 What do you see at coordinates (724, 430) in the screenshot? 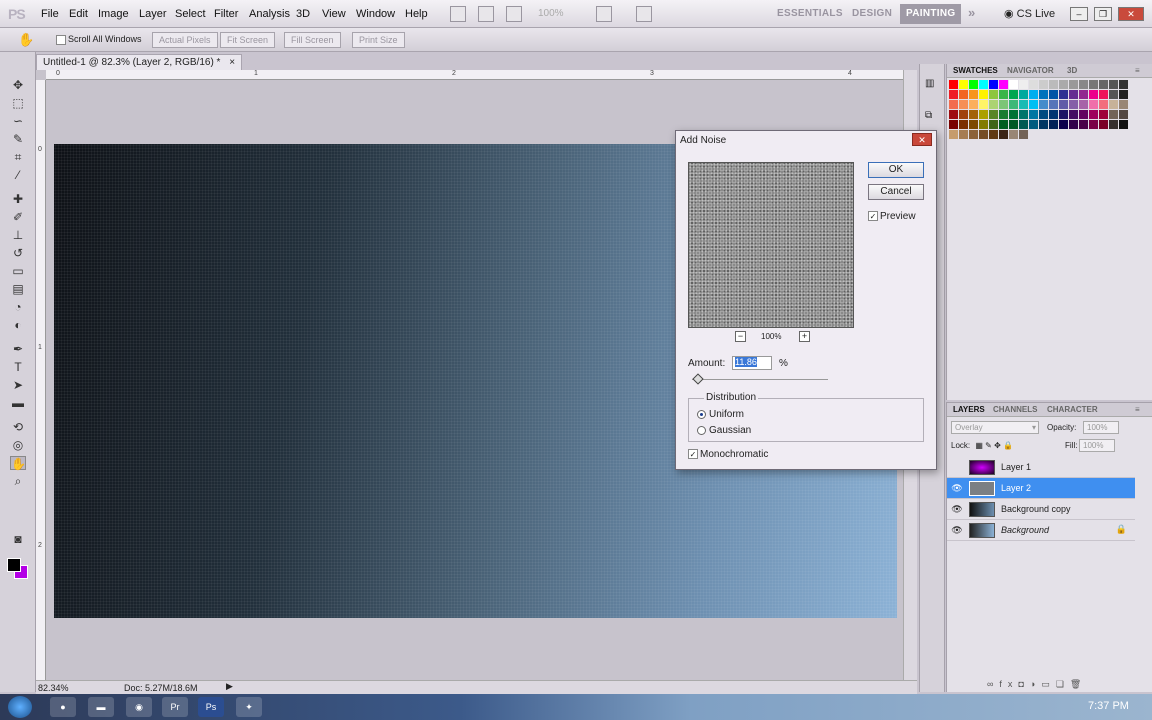
I see `gaussian-radio: Gaussian` at bounding box center [724, 430].